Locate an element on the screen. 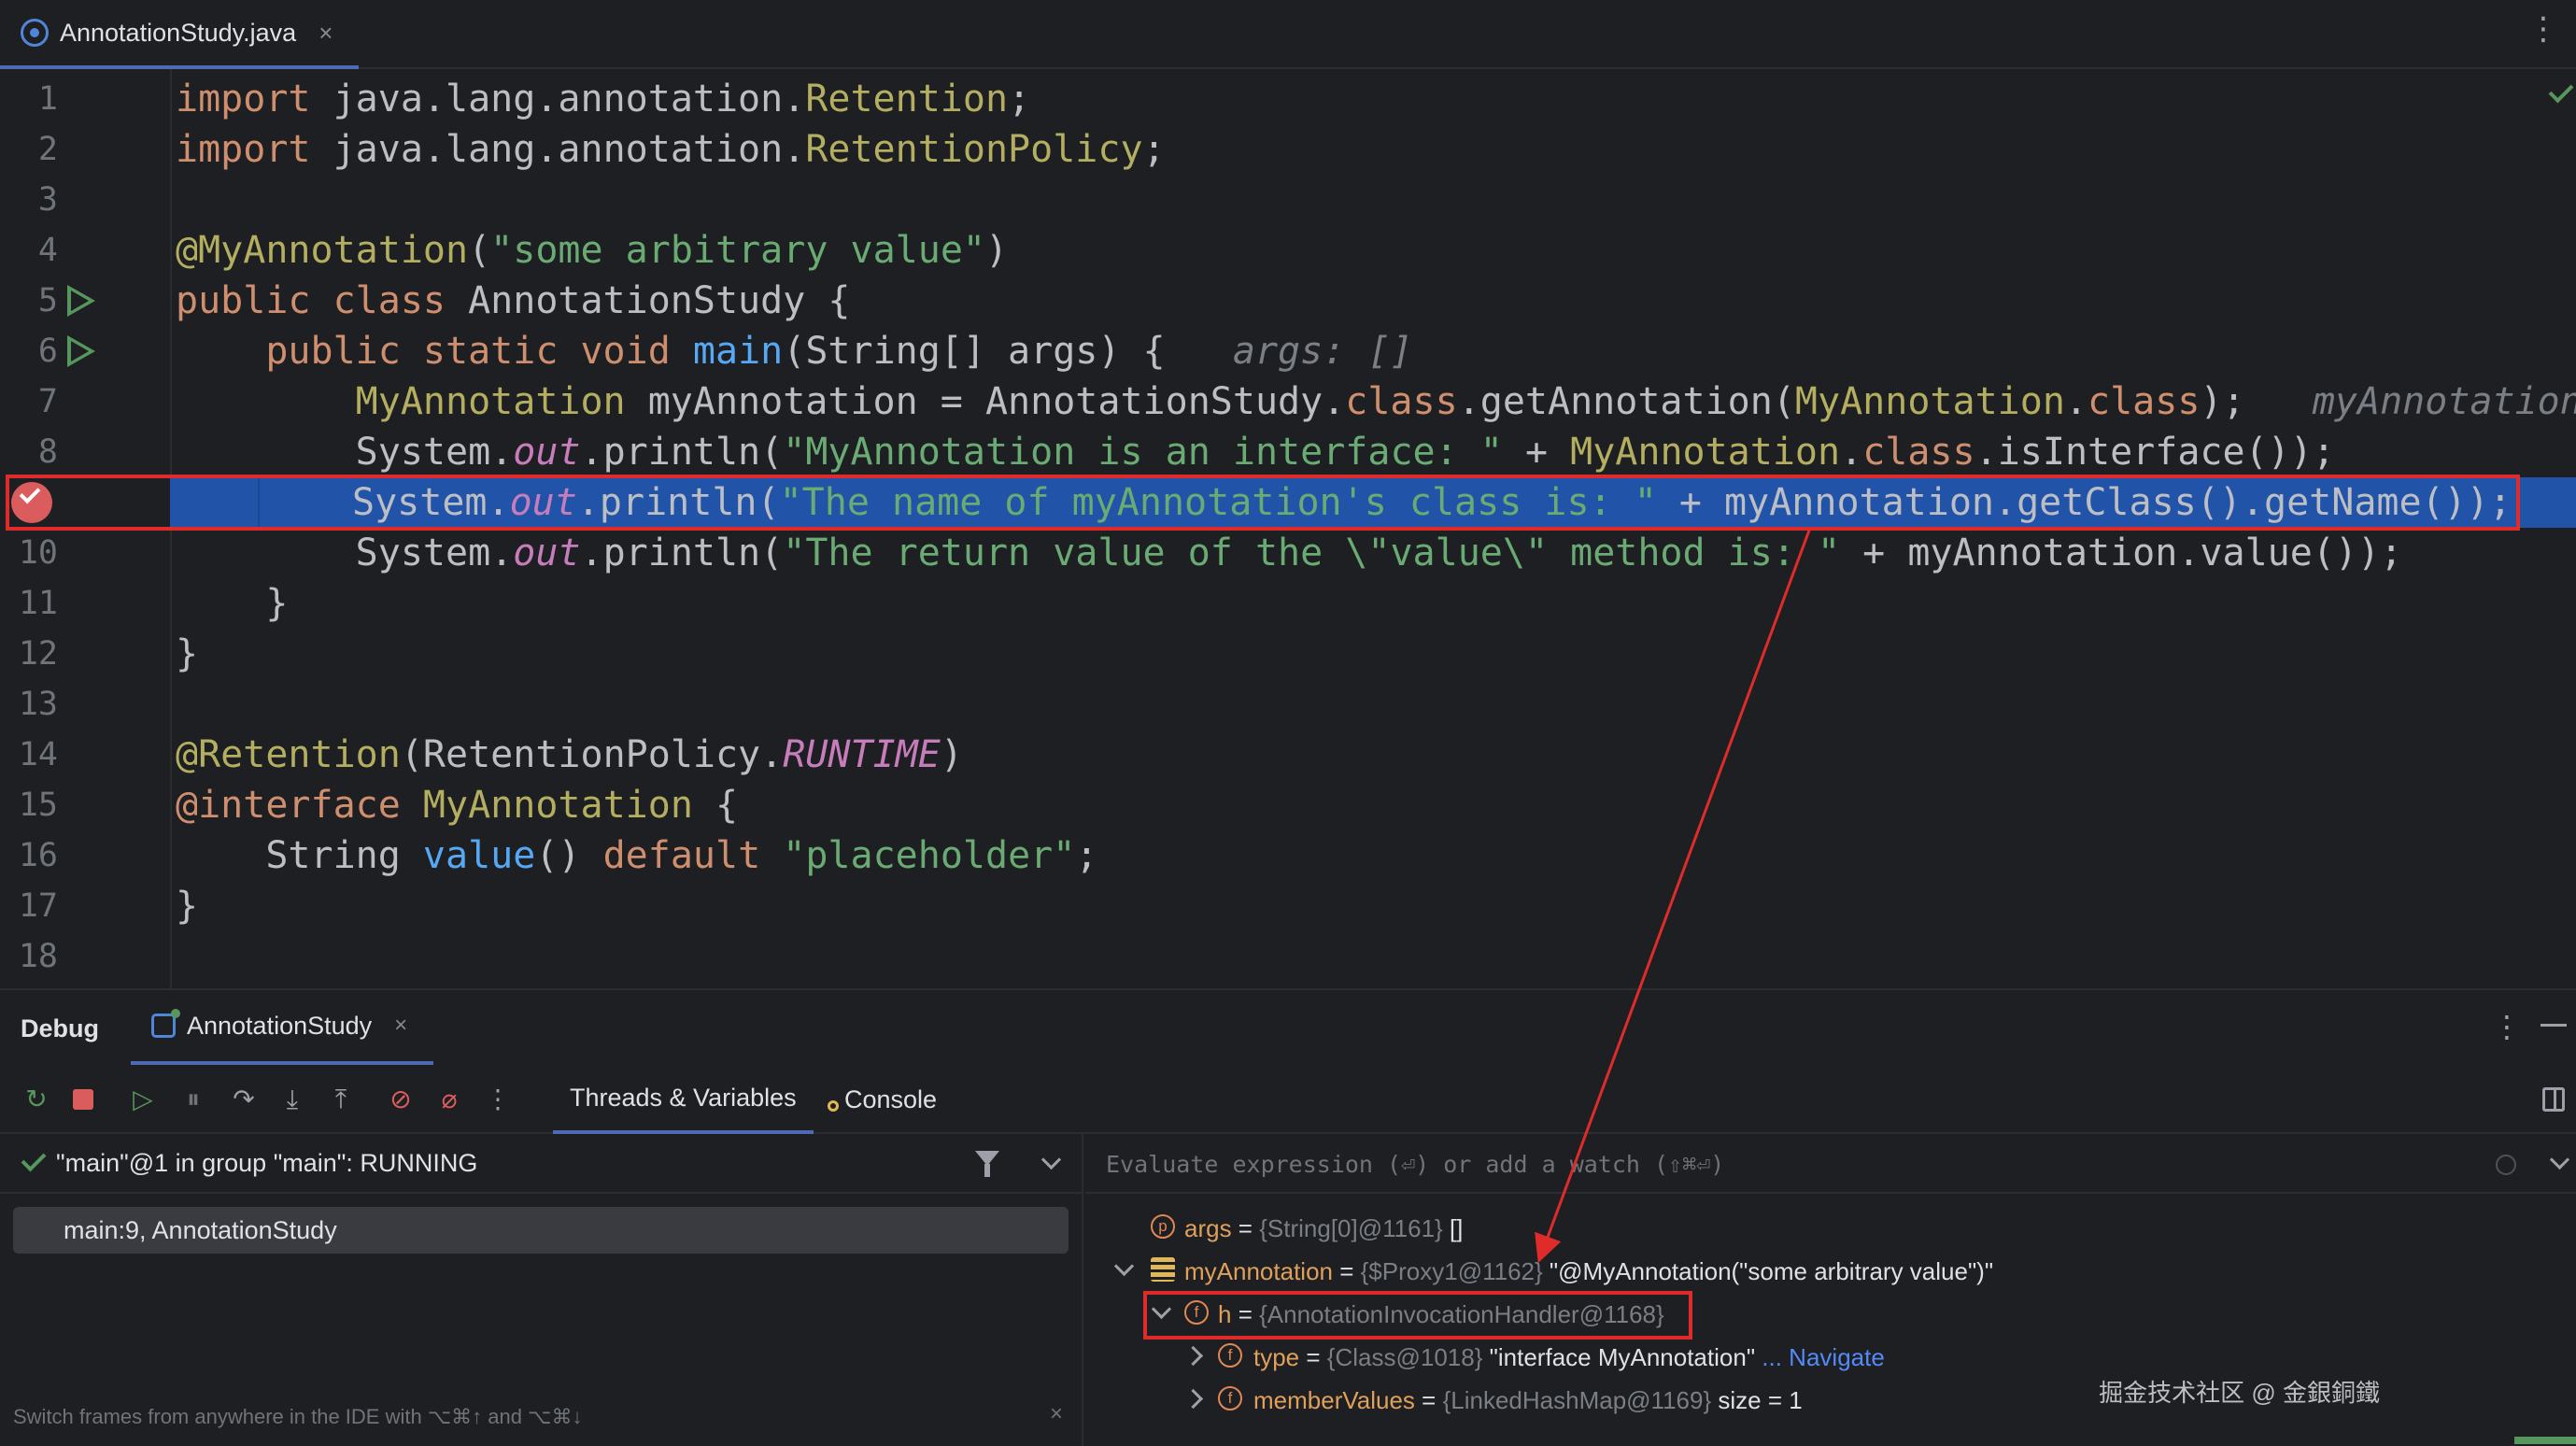  var-name: args is located at coordinates (1208, 1228).